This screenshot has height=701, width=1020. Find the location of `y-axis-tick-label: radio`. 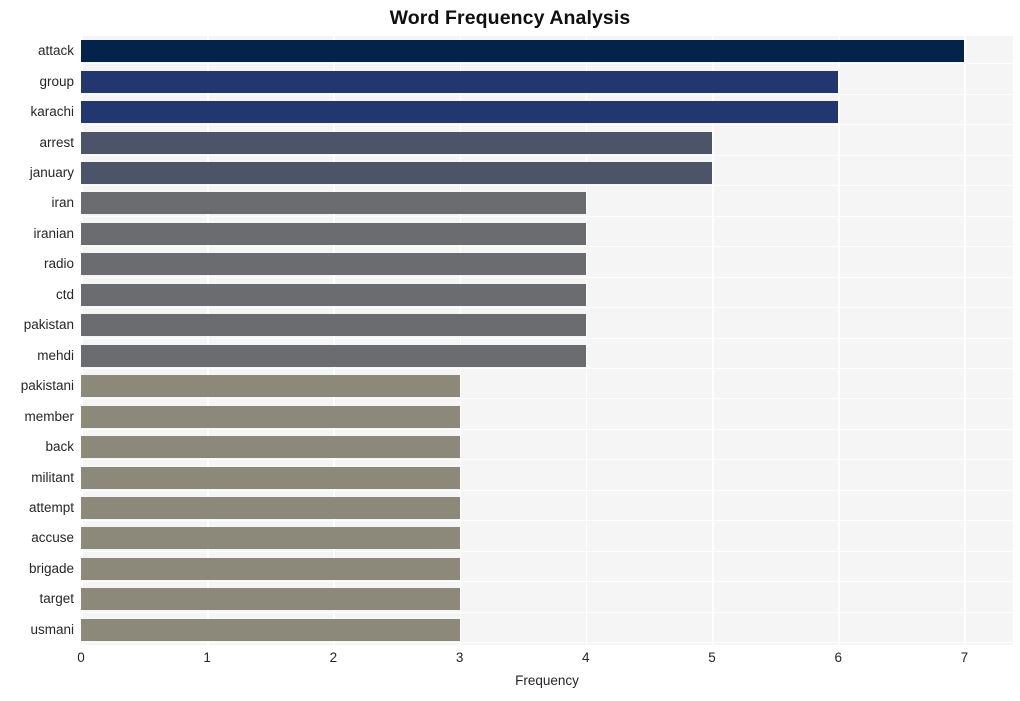

y-axis-tick-label: radio is located at coordinates (58, 263).